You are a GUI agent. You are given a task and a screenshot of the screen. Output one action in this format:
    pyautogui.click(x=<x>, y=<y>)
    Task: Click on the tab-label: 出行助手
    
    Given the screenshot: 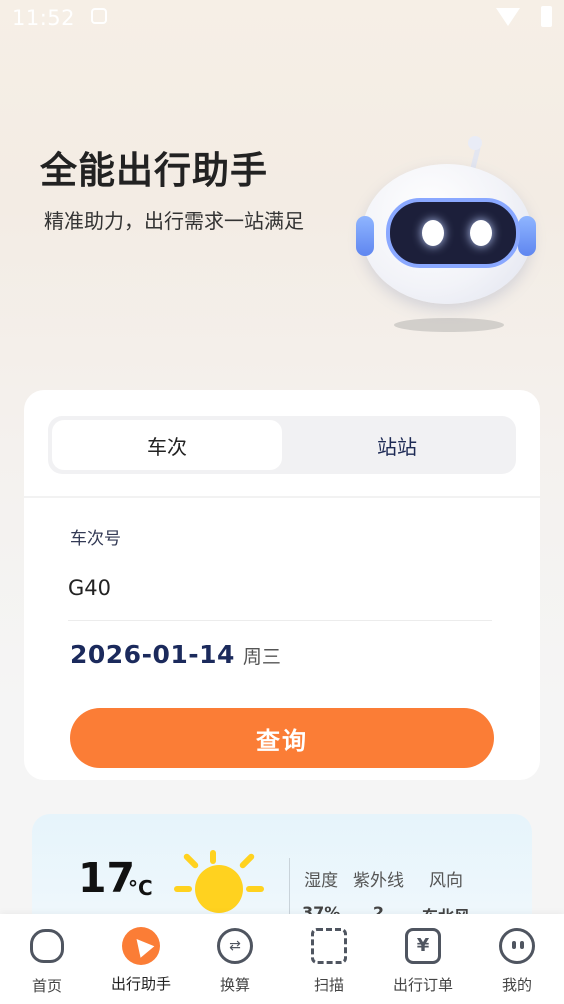 What is the action you would take?
    pyautogui.click(x=140, y=984)
    